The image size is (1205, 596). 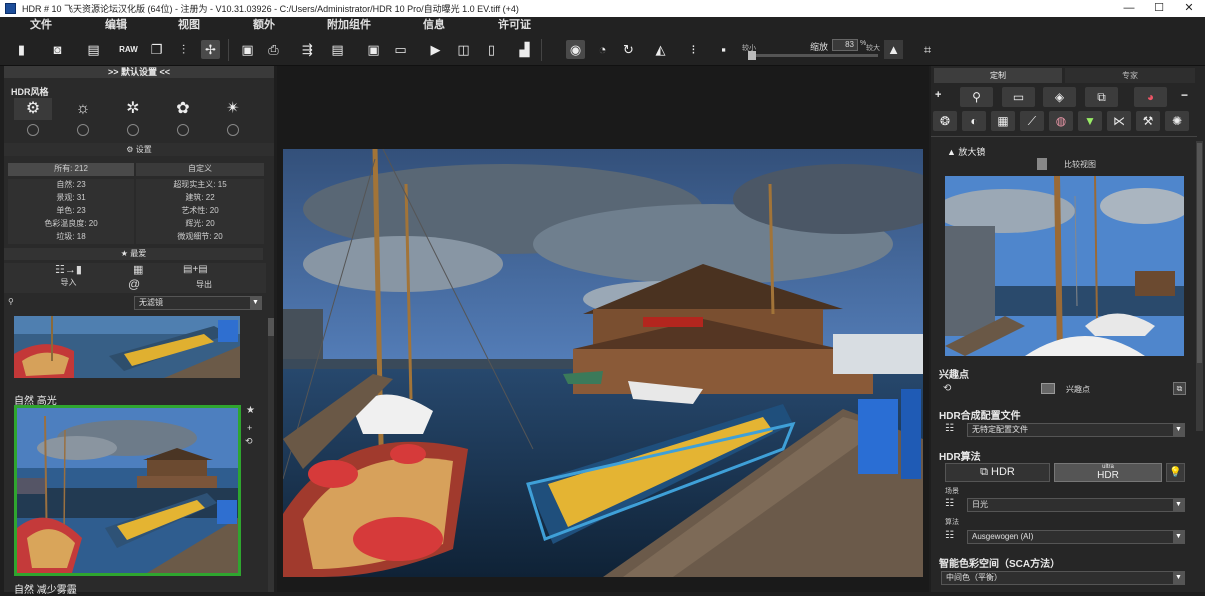 What do you see at coordinates (1177, 121) in the screenshot?
I see `lens-icon: ✺` at bounding box center [1177, 121].